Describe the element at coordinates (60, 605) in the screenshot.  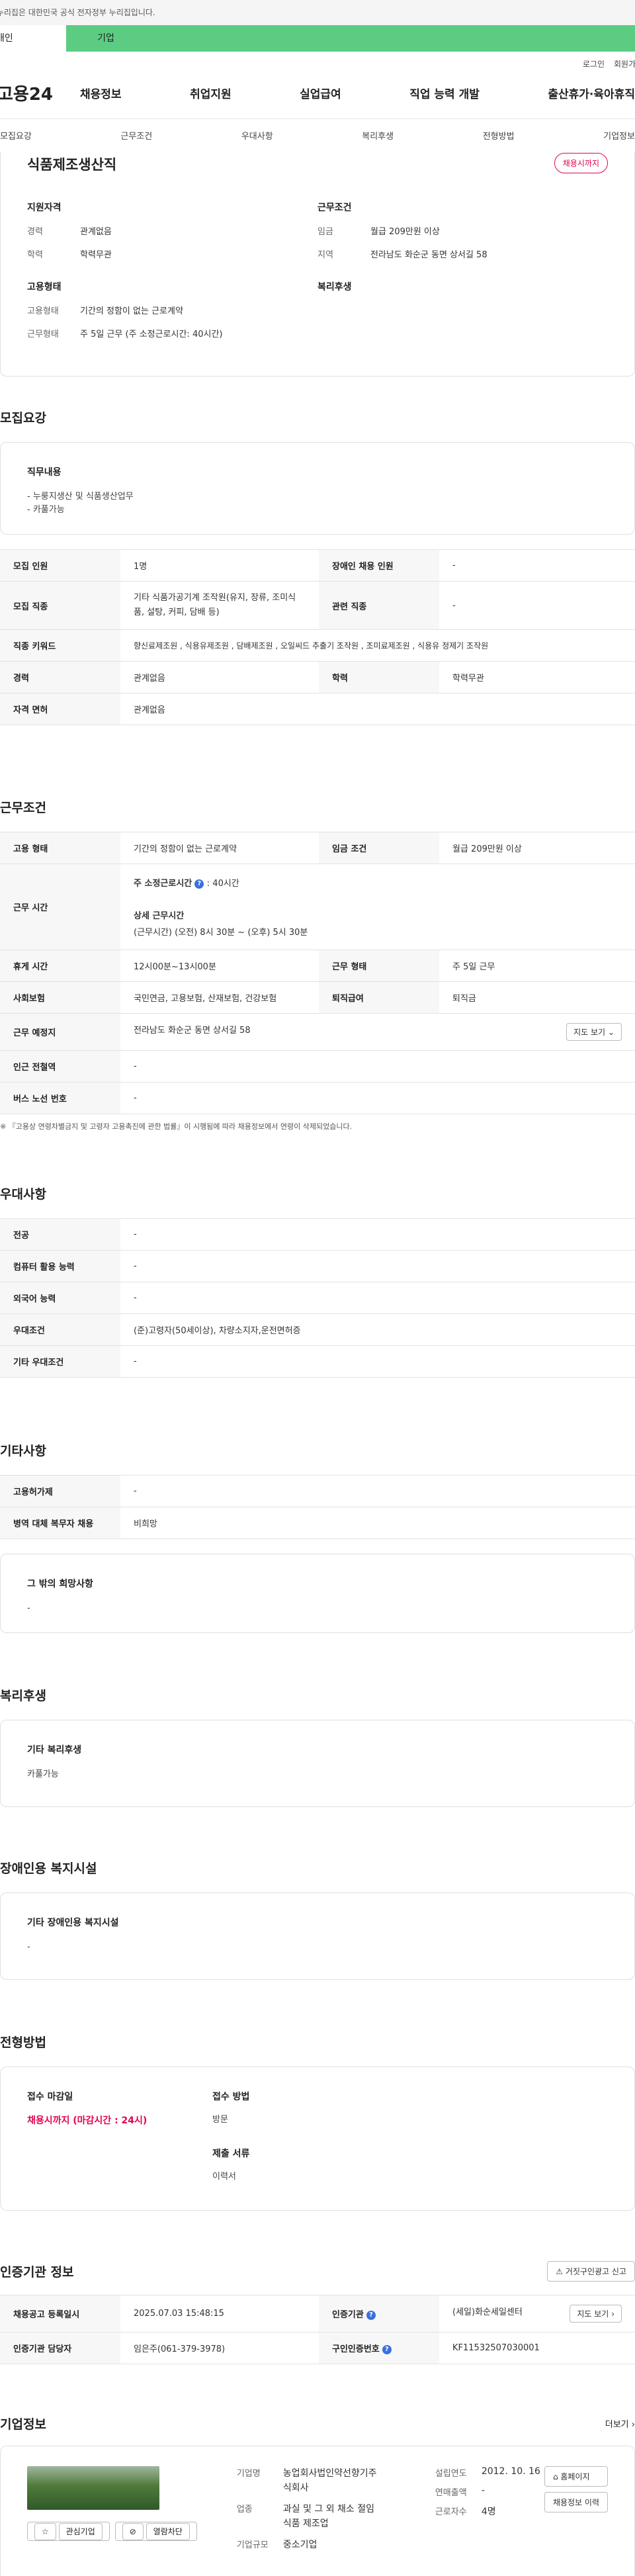
I see `cell-label: 모집 직종` at that location.